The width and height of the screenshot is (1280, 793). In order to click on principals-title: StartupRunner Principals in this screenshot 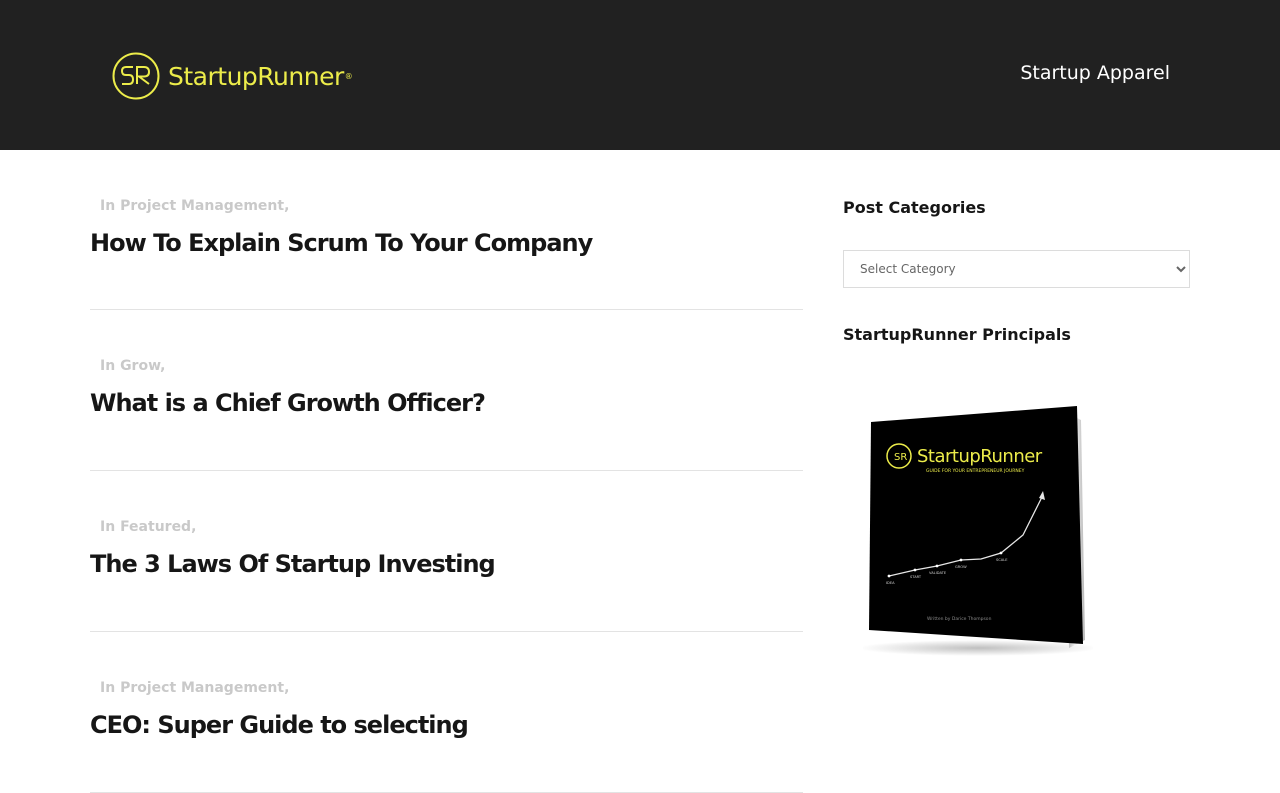, I will do `click(957, 334)`.